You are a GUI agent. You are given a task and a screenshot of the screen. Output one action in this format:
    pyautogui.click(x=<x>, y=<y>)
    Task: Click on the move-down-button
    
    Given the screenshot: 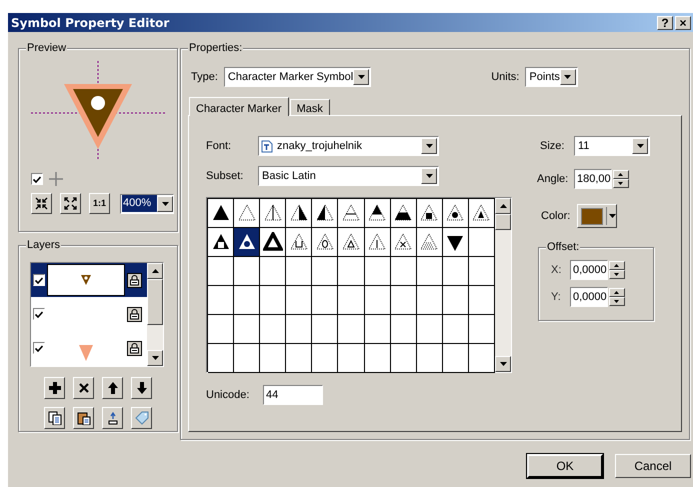 What is the action you would take?
    pyautogui.click(x=141, y=388)
    